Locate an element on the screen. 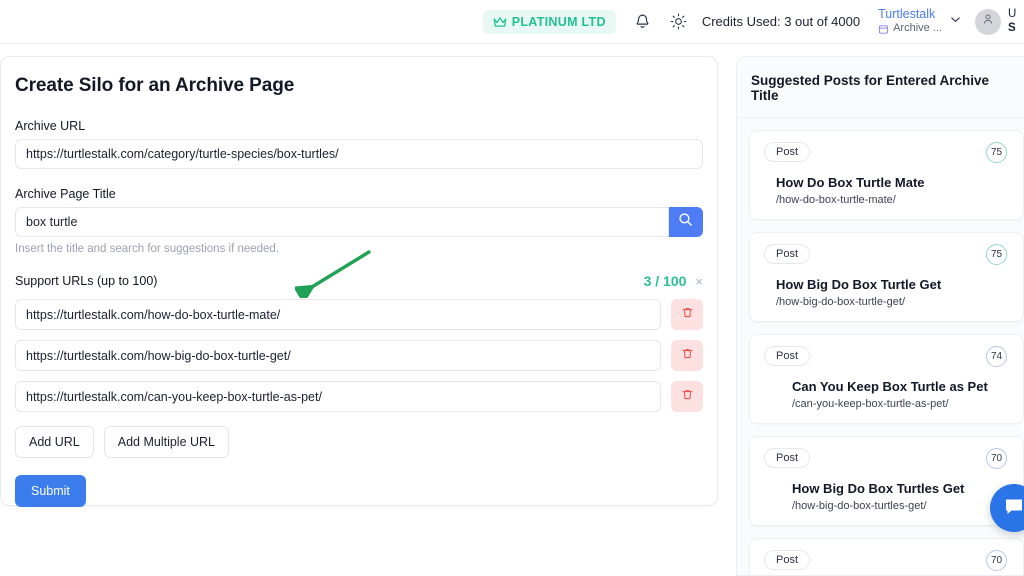 The image size is (1024, 576). theme-toggle-button is located at coordinates (679, 22).